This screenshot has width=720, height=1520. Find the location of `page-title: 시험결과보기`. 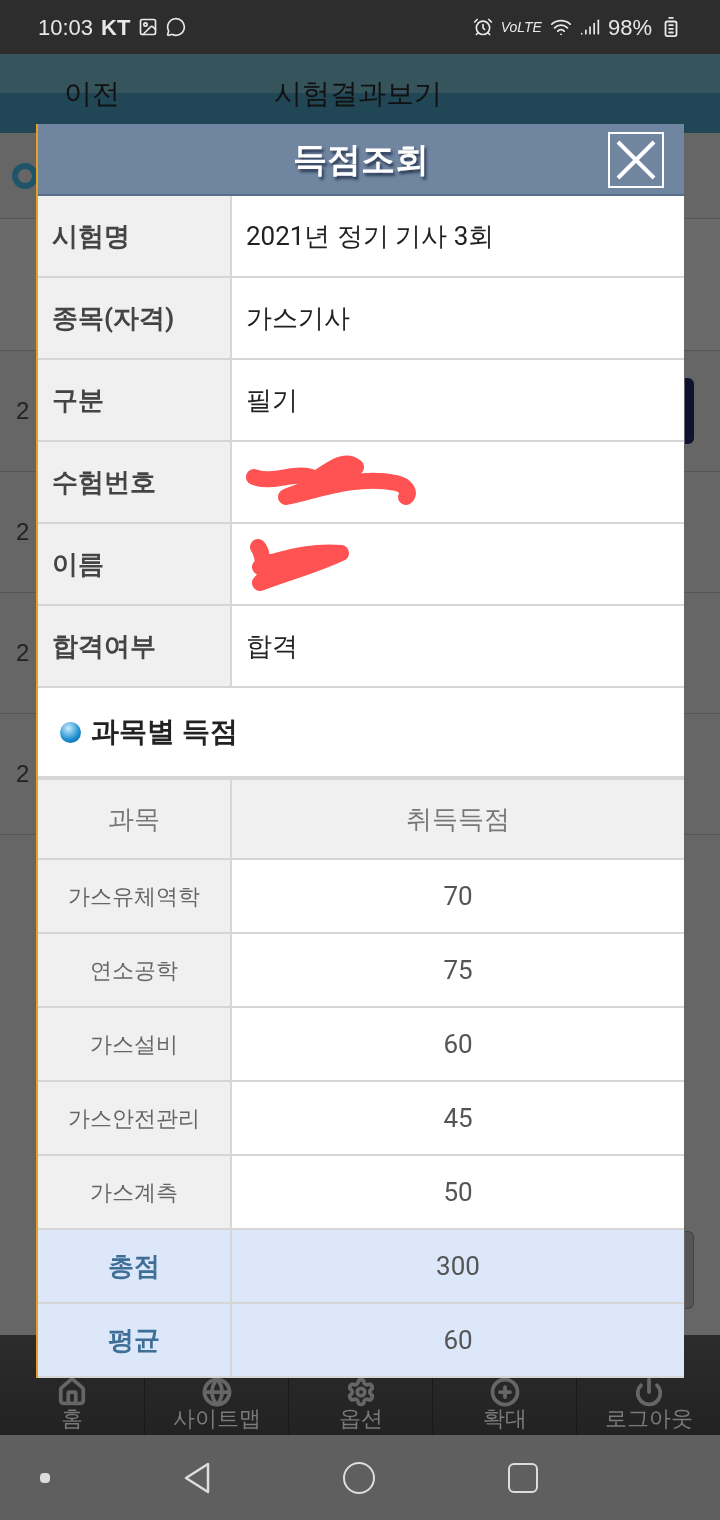

page-title: 시험결과보기 is located at coordinates (358, 93).